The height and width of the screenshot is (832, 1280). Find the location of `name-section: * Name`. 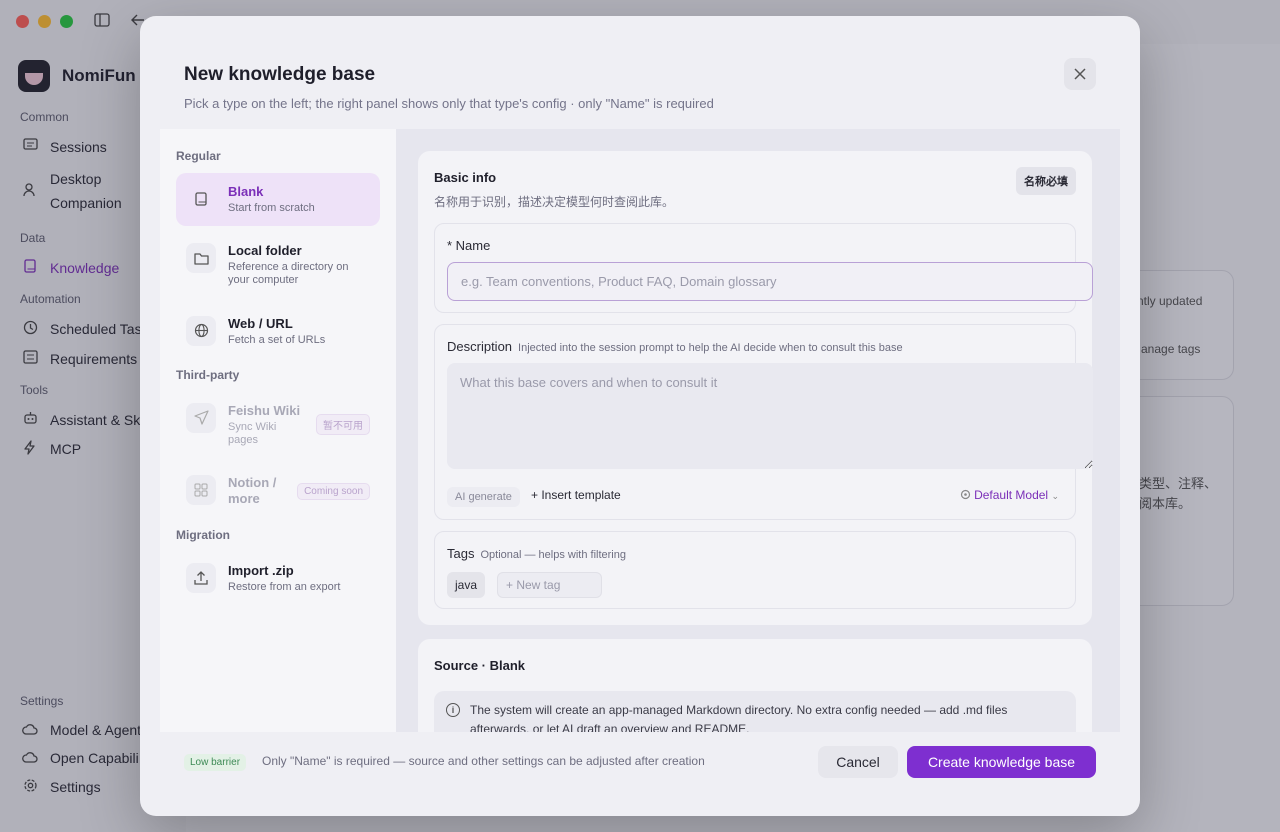

name-section: * Name is located at coordinates (763, 268).